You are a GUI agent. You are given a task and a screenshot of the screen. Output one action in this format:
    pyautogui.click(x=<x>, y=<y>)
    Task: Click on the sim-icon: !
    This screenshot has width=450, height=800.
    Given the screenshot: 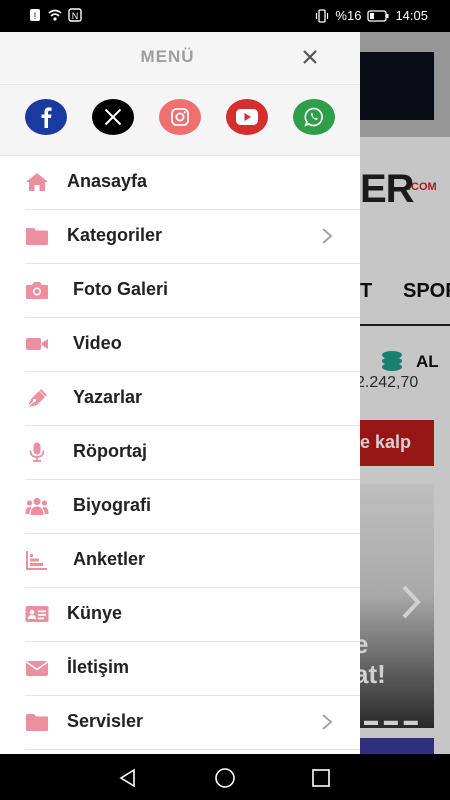 What is the action you would take?
    pyautogui.click(x=35, y=15)
    